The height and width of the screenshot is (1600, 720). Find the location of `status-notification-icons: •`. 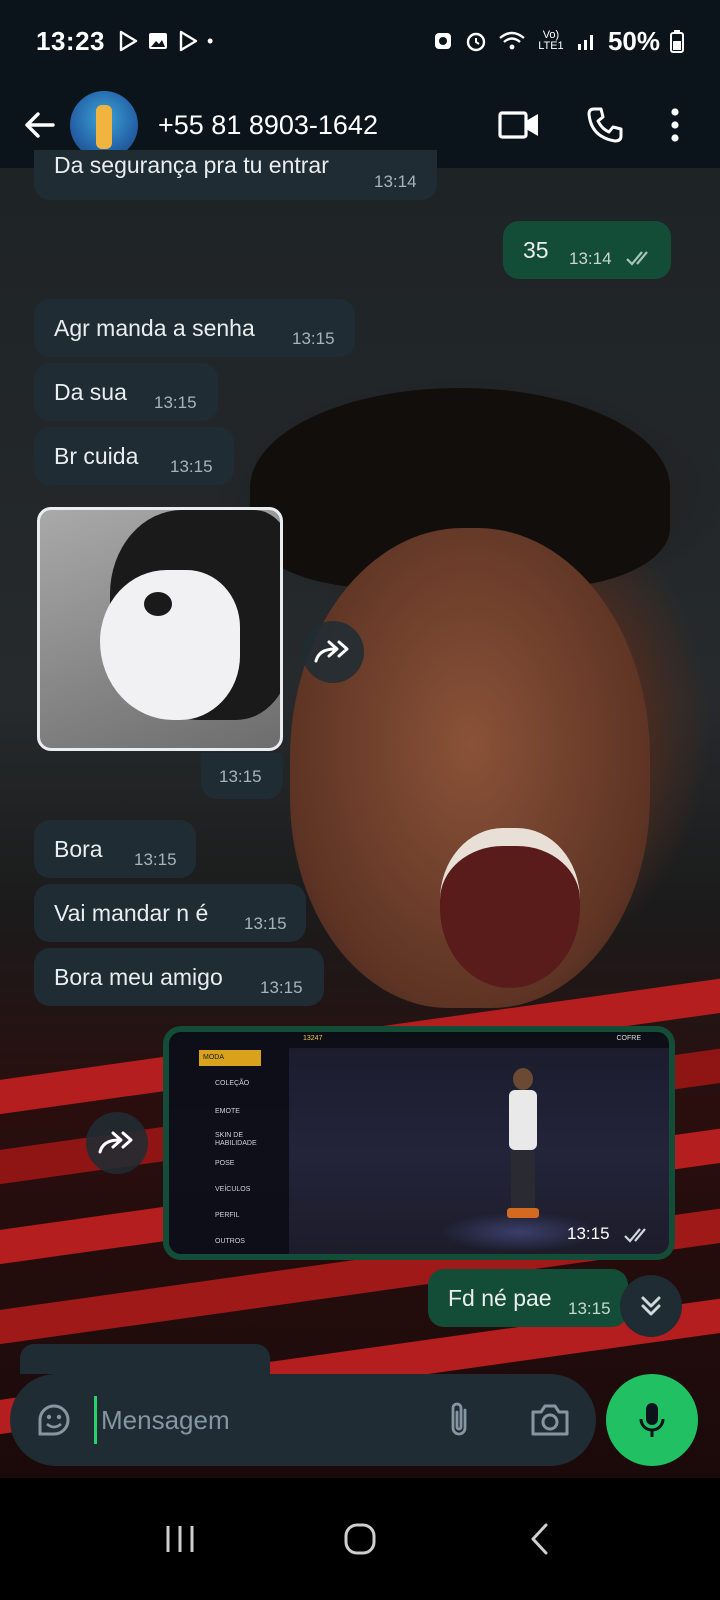

status-notification-icons: • is located at coordinates (165, 41).